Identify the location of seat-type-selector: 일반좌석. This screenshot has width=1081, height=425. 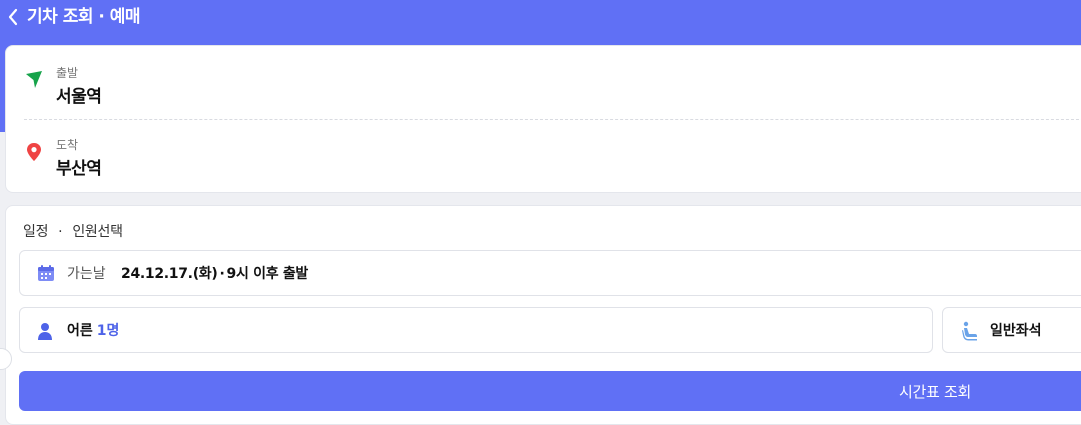
(1011, 330).